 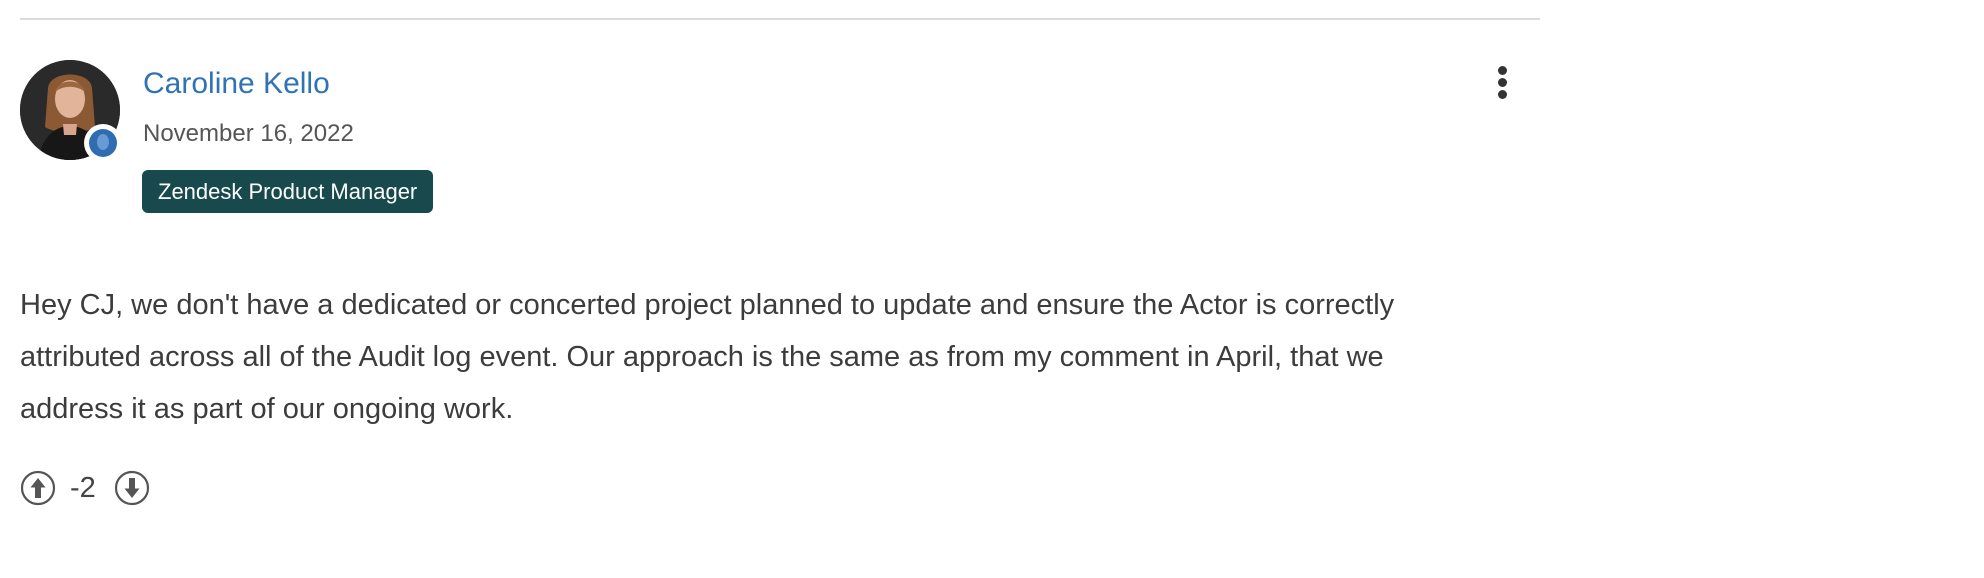 I want to click on vertical-ellipsis-icon, so click(x=1502, y=82).